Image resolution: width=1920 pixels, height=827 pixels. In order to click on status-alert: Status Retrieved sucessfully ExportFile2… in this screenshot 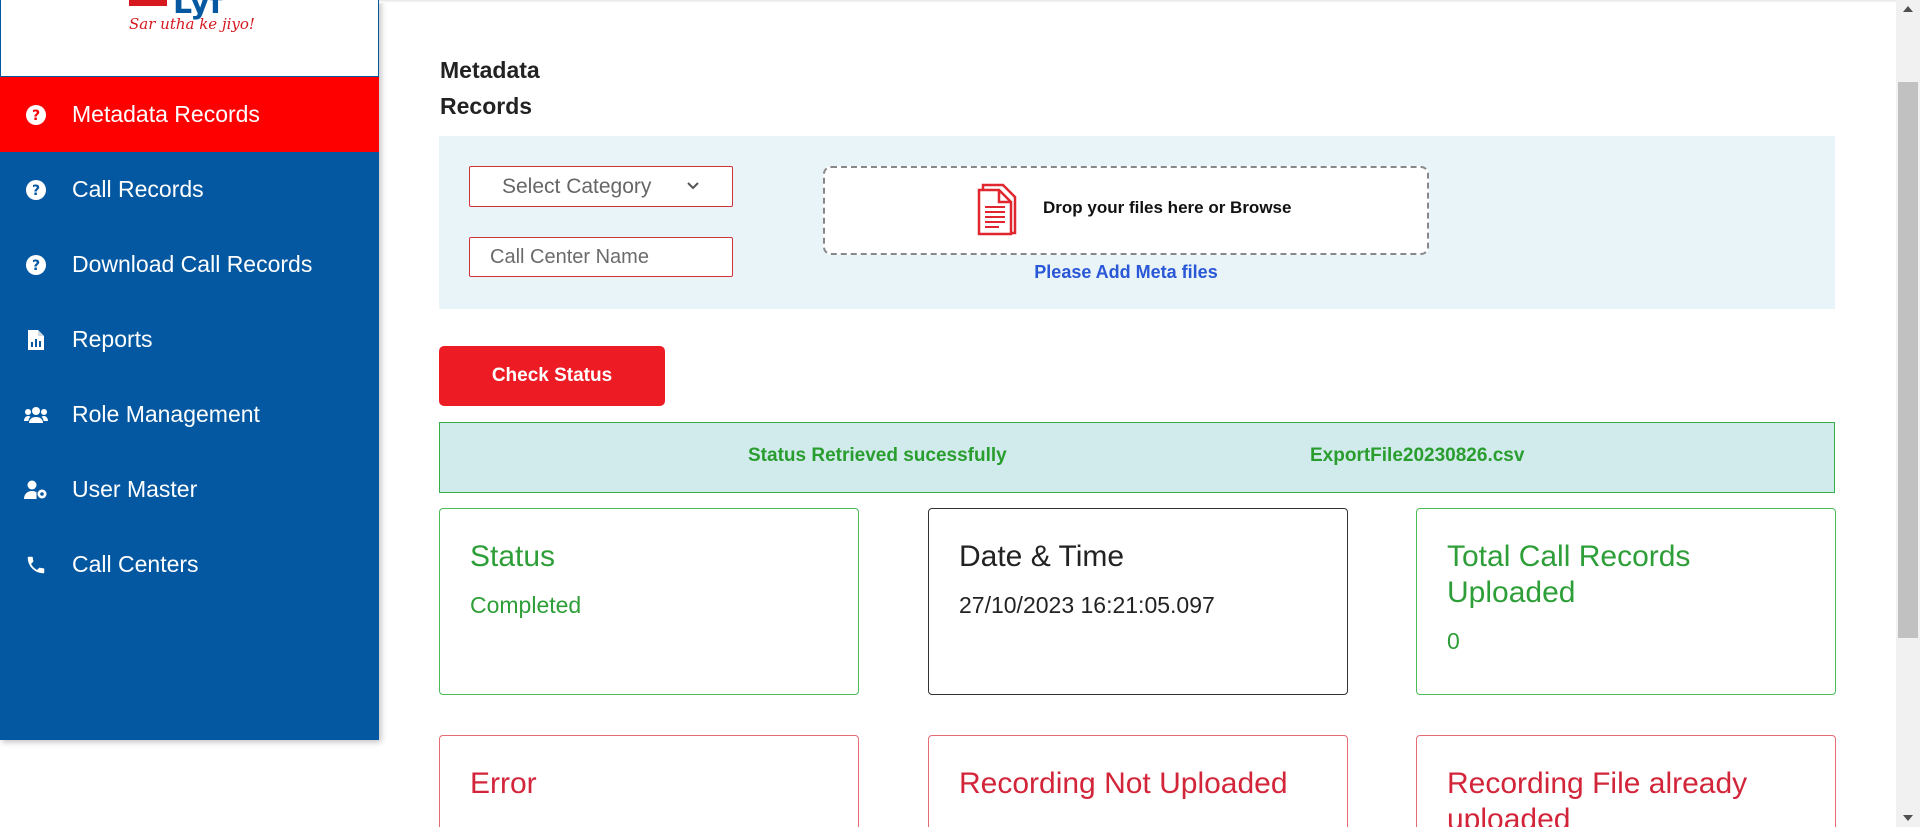, I will do `click(1137, 457)`.